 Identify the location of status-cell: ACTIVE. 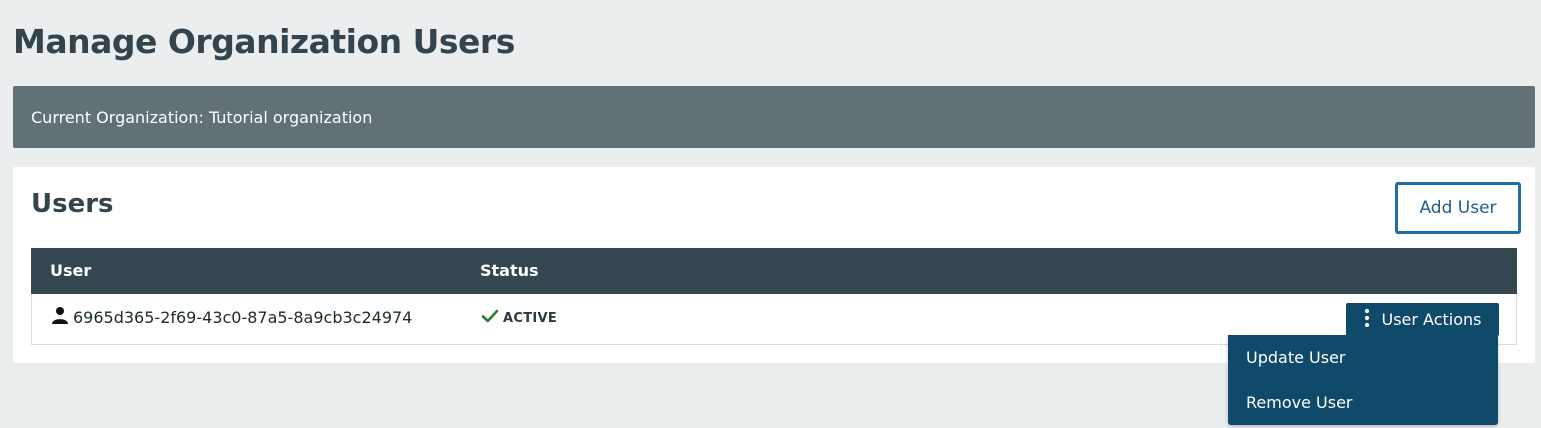
(519, 318).